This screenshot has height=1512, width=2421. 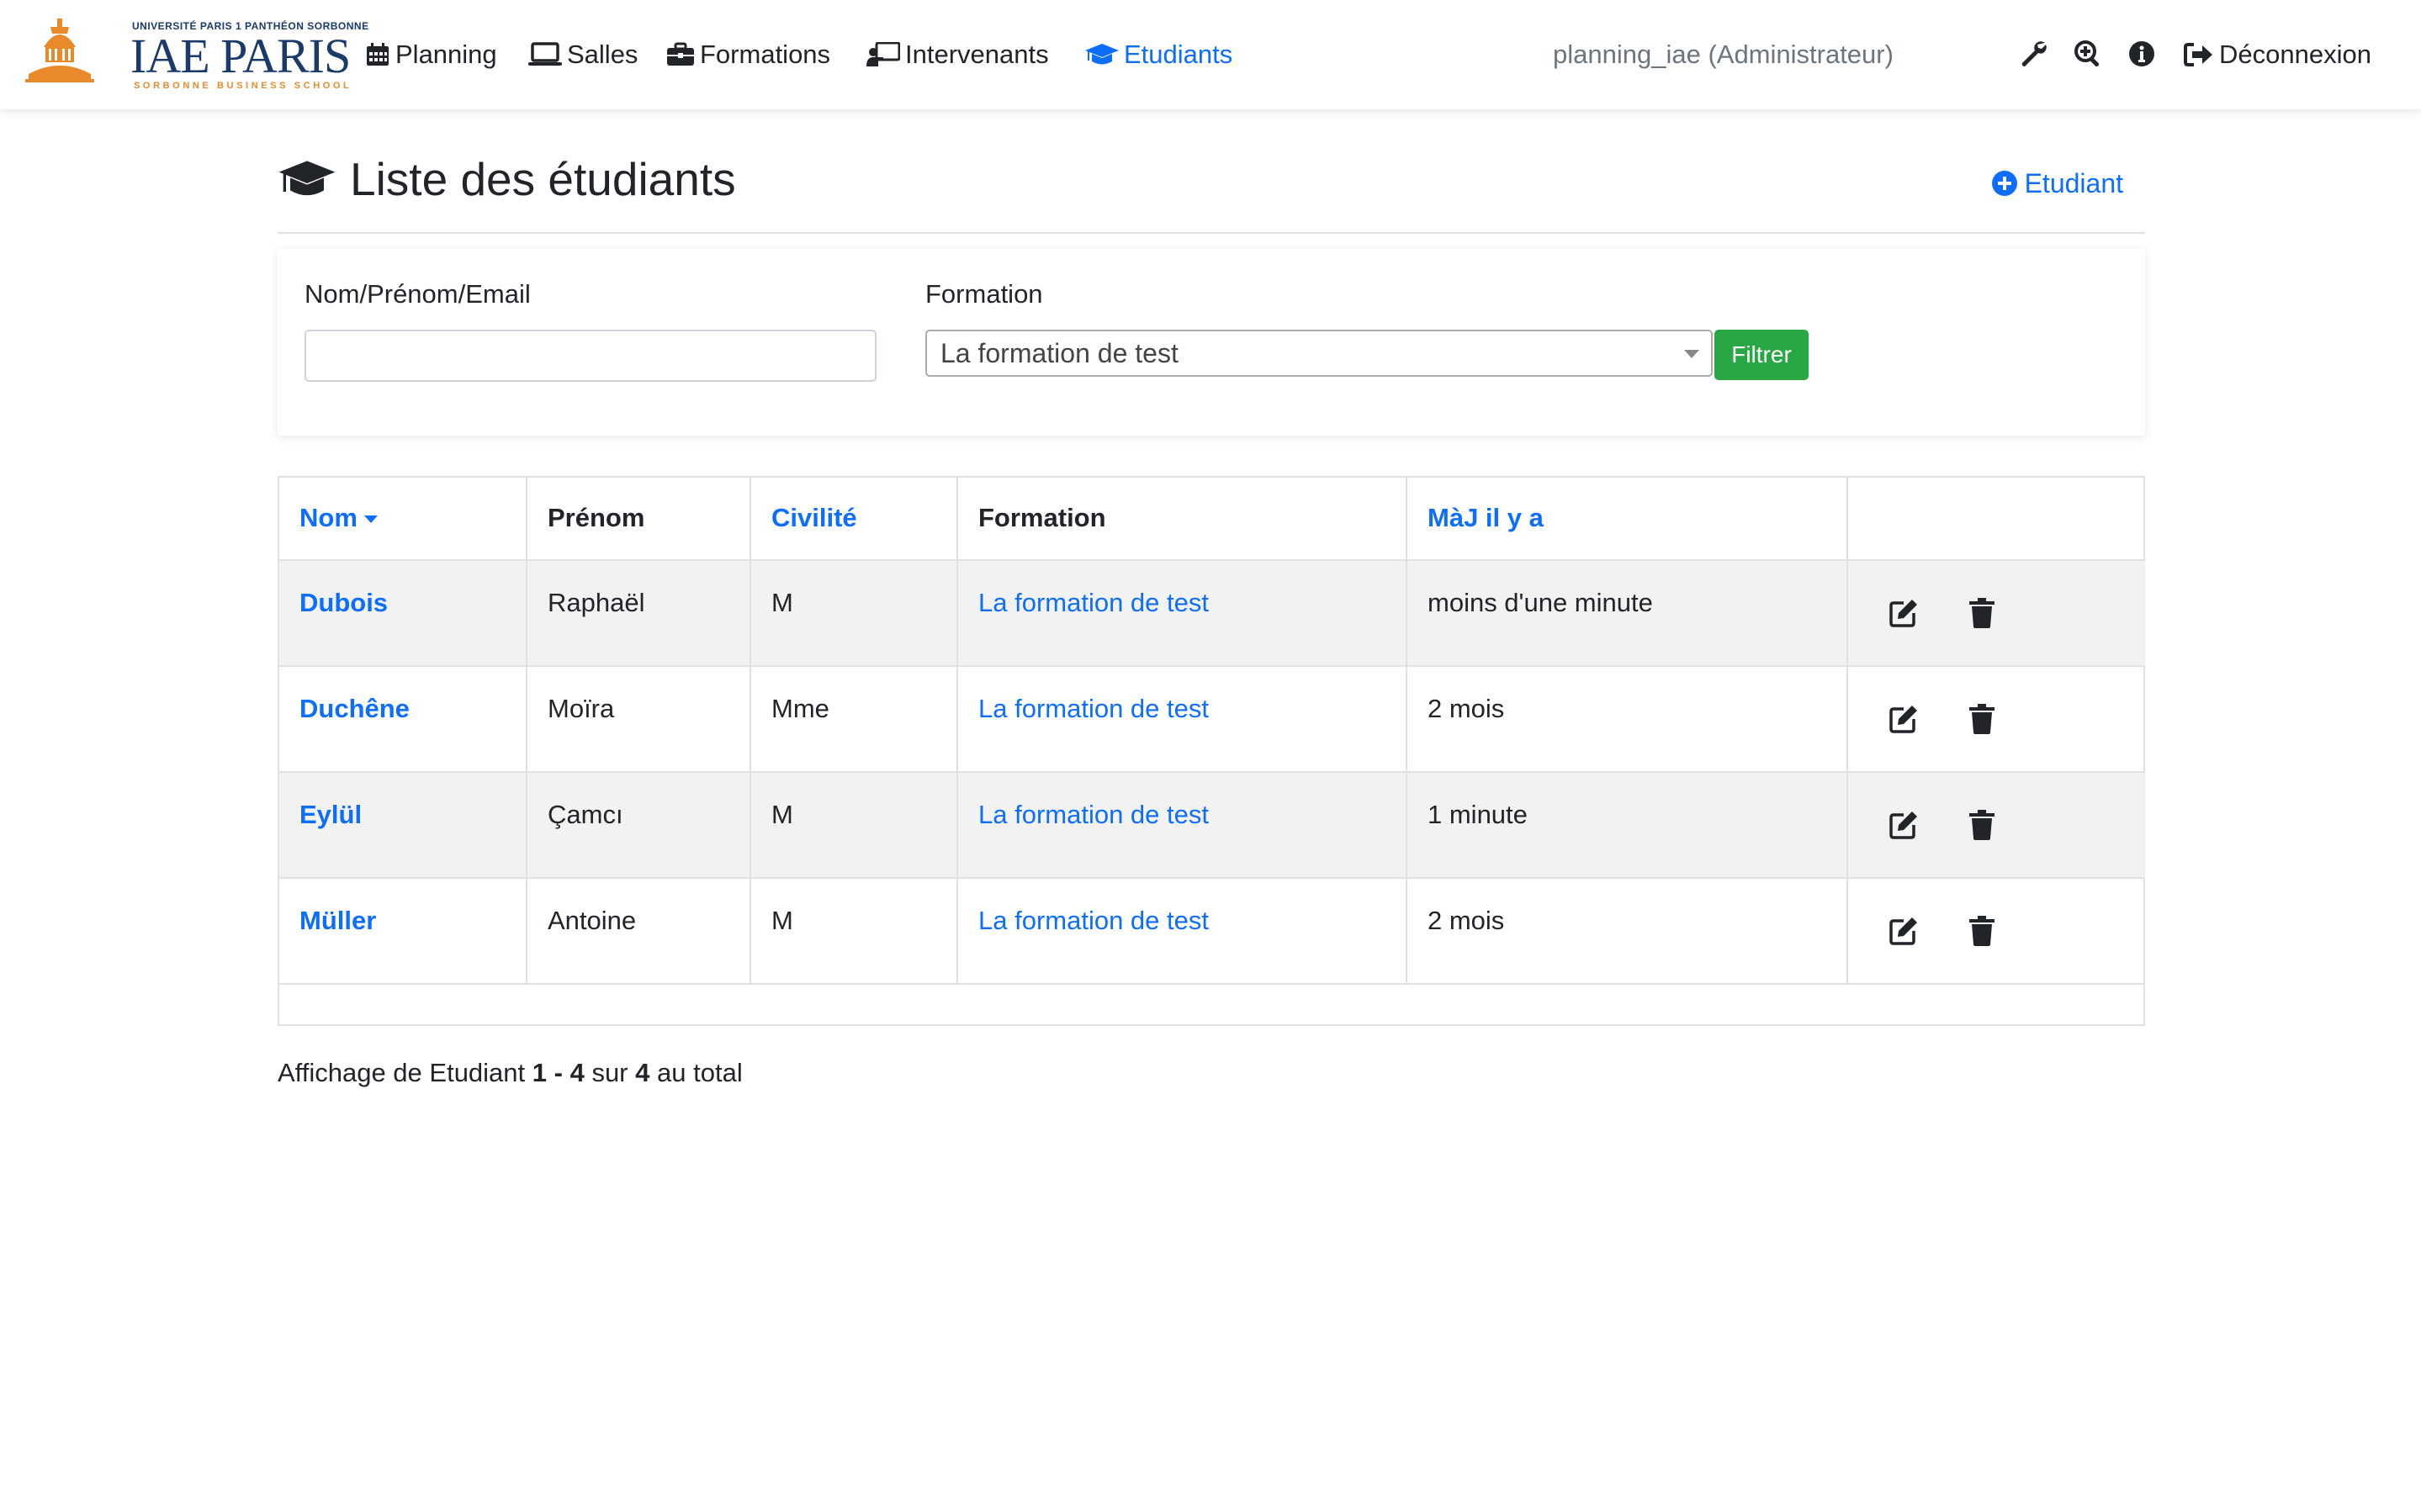 What do you see at coordinates (854, 519) in the screenshot?
I see `column-header-civilite: Civilité` at bounding box center [854, 519].